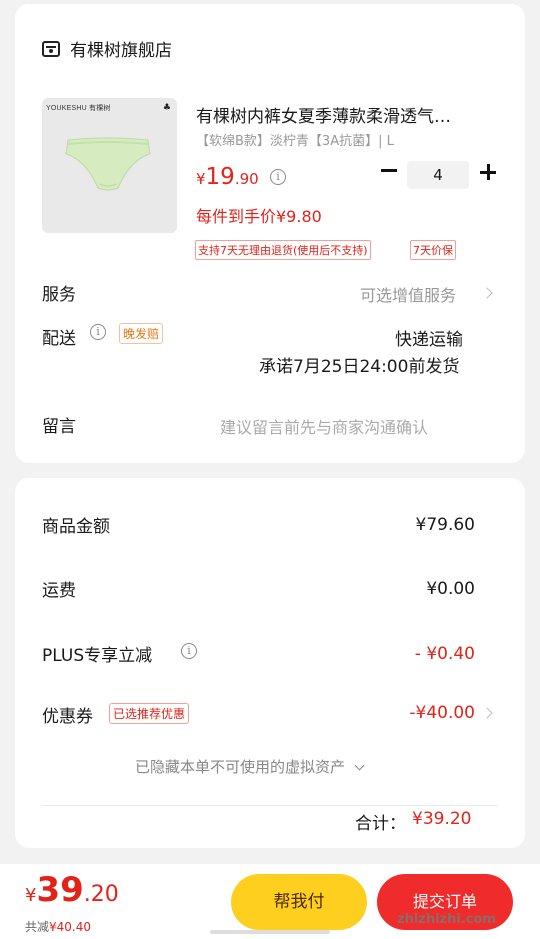 The height and width of the screenshot is (939, 540). Describe the element at coordinates (429, 337) in the screenshot. I see `shipping-method: 快递运输` at that location.